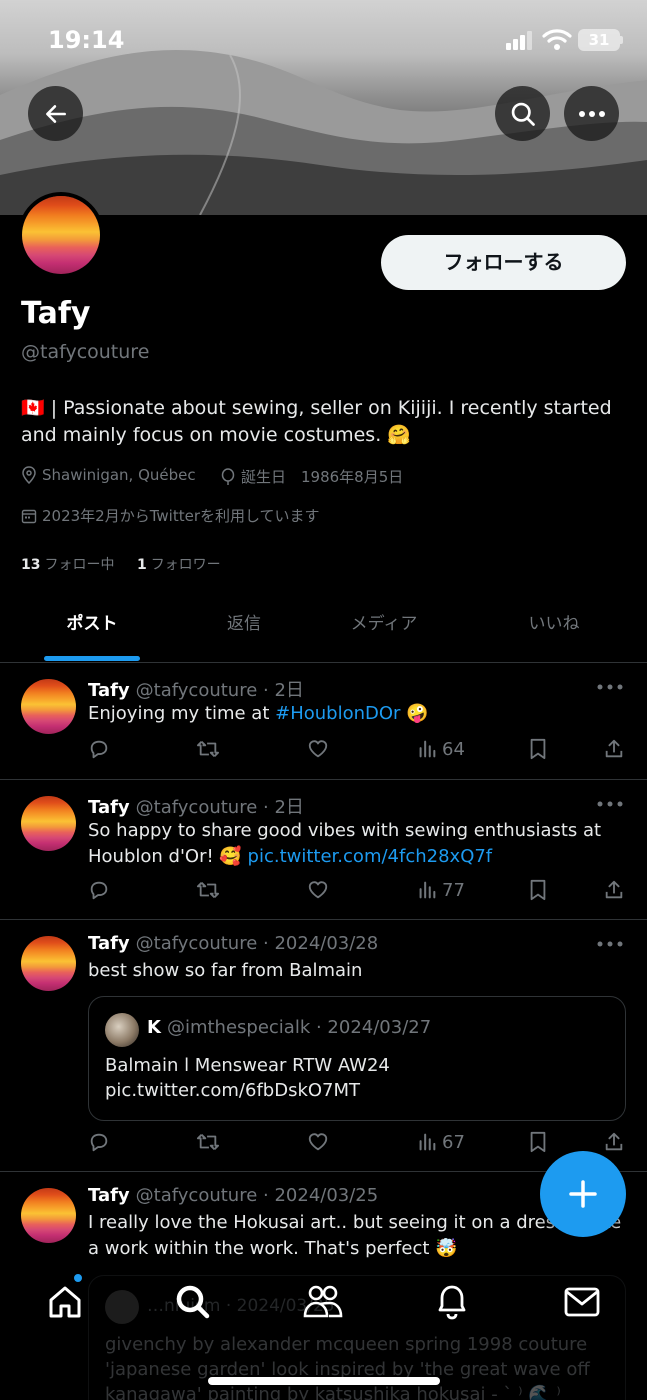 The height and width of the screenshot is (1400, 647). I want to click on compose-post-button, so click(583, 1194).